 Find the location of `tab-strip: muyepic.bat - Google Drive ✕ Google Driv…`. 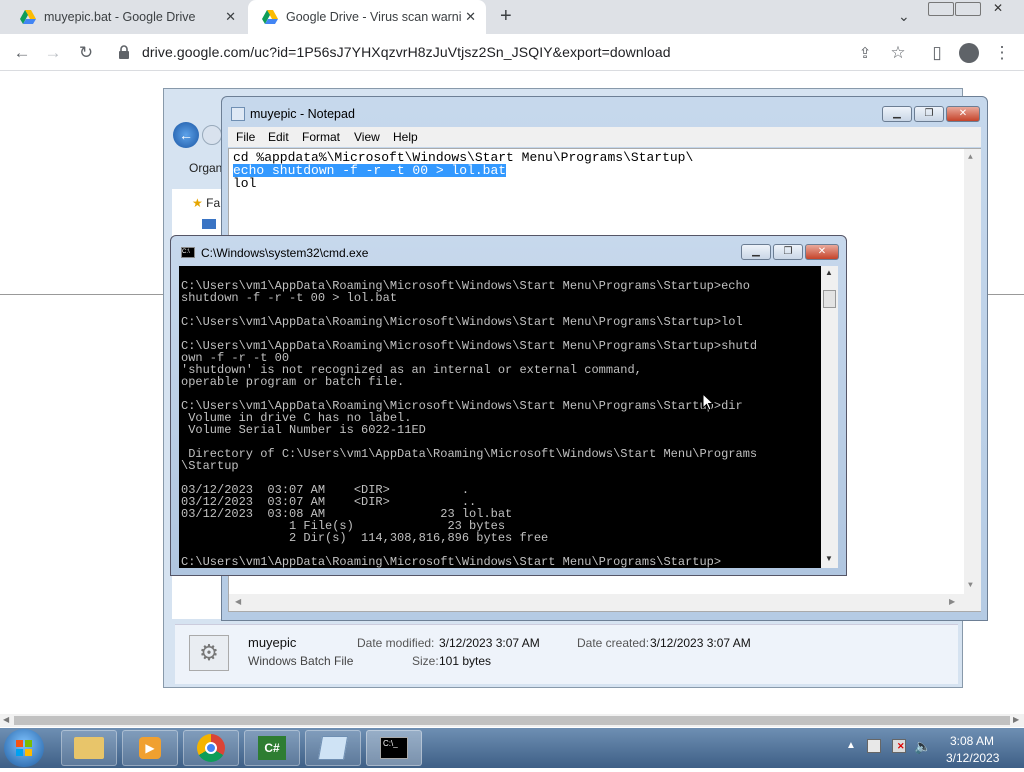

tab-strip: muyepic.bat - Google Drive ✕ Google Driv… is located at coordinates (512, 17).